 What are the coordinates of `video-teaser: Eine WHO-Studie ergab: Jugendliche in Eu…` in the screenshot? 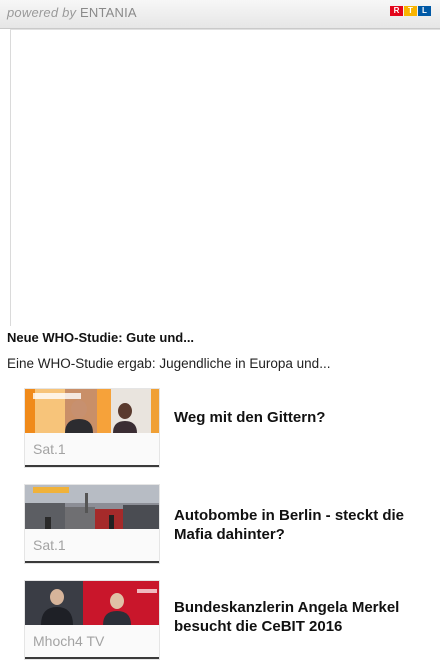 It's located at (169, 363).